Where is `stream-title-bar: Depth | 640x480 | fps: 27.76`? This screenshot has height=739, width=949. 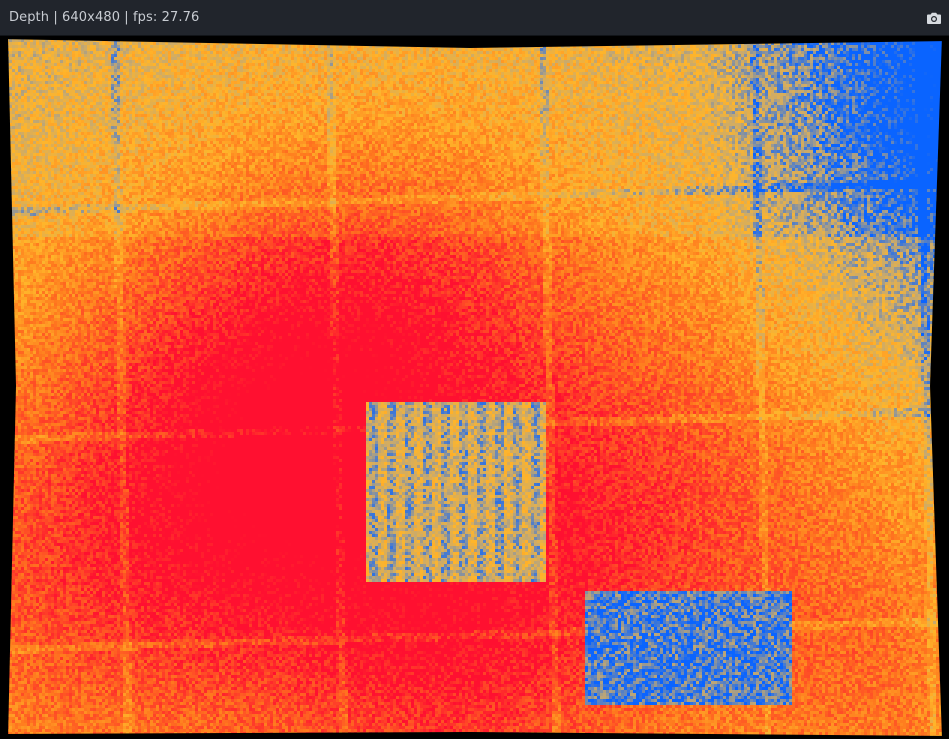 stream-title-bar: Depth | 640x480 | fps: 27.76 is located at coordinates (474, 18).